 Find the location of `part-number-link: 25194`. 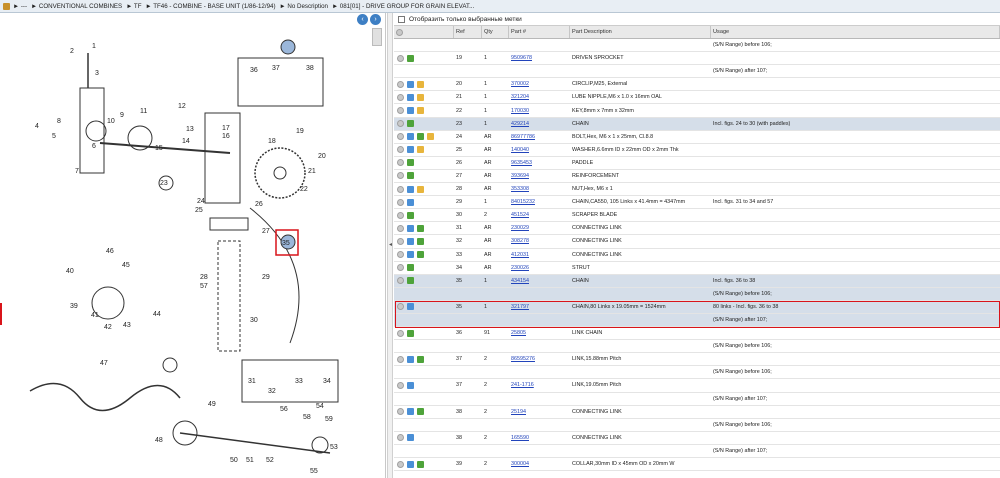

part-number-link: 25194 is located at coordinates (539, 412).